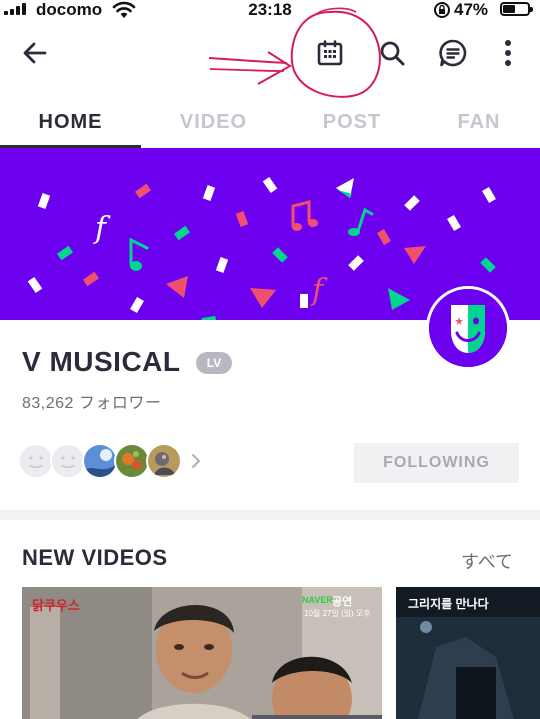 Image resolution: width=540 pixels, height=719 pixels. I want to click on channel-level-badge: LV, so click(214, 363).